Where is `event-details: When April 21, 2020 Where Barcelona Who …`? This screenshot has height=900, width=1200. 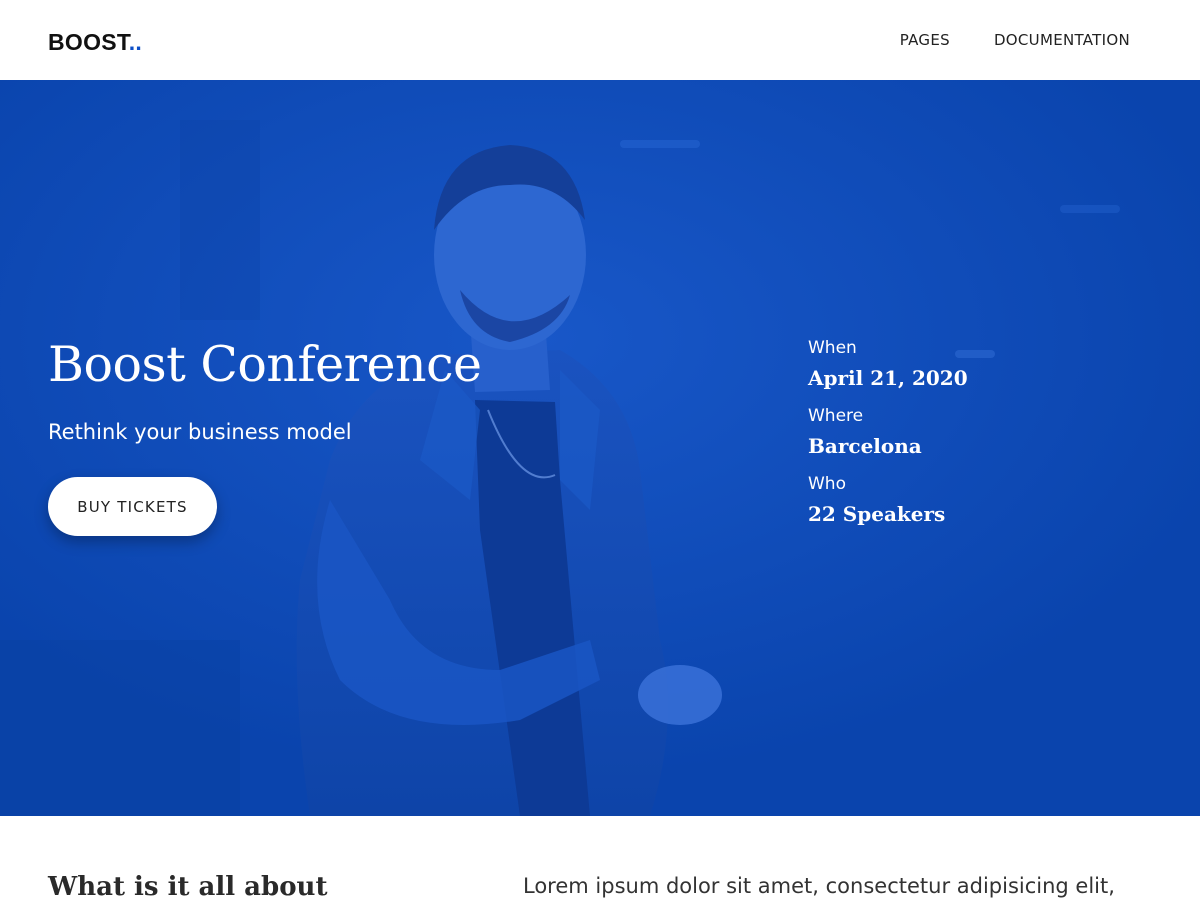
event-details: When April 21, 2020 Where Barcelona Who … is located at coordinates (888, 438).